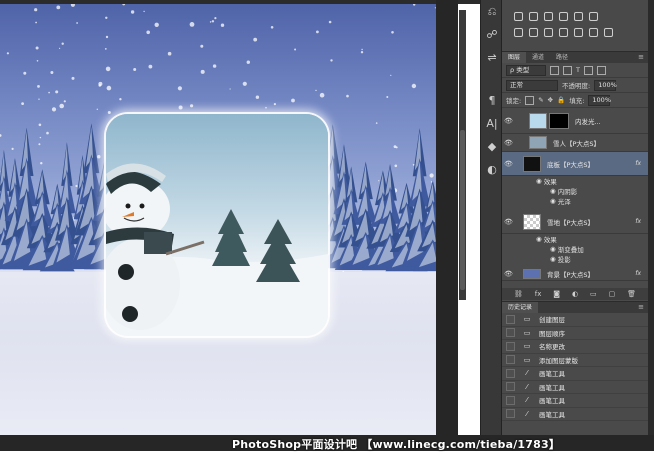 The image size is (654, 452). What do you see at coordinates (593, 32) in the screenshot?
I see `invert-icon` at bounding box center [593, 32].